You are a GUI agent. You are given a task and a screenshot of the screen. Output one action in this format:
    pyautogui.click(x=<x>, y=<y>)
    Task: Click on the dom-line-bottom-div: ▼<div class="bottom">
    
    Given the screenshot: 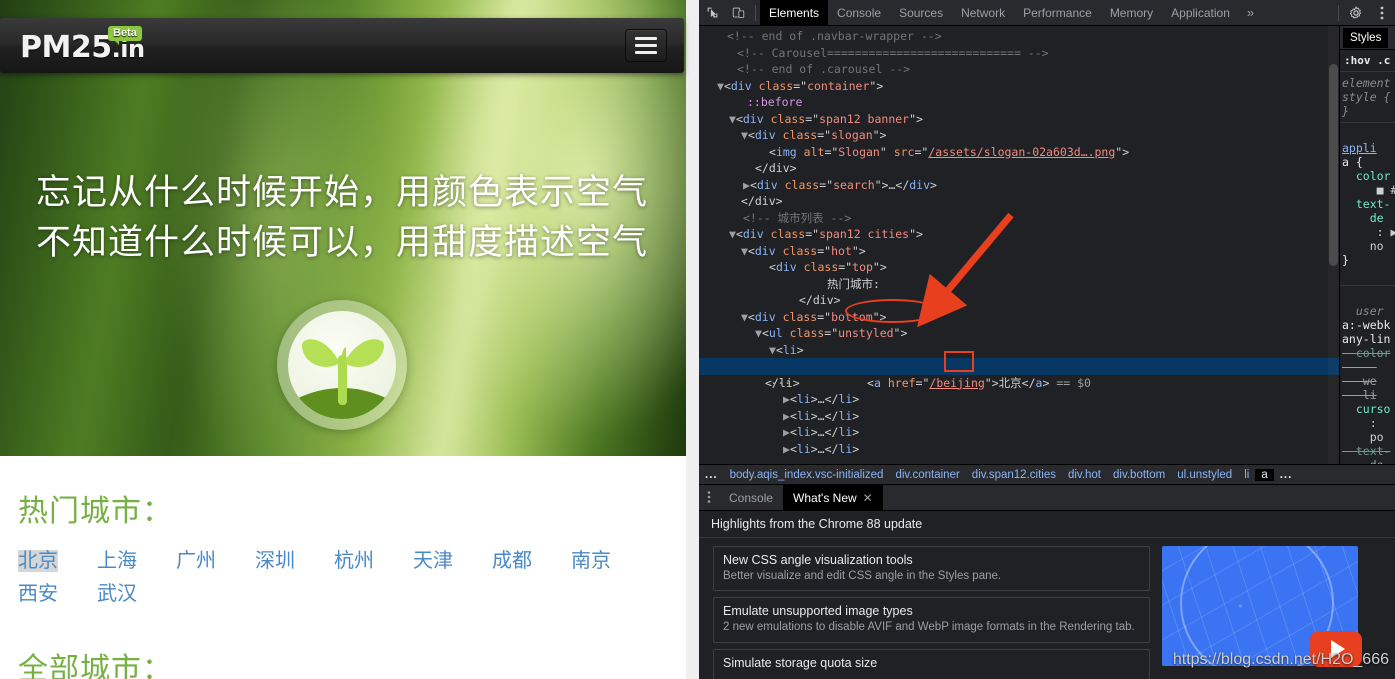 What is the action you would take?
    pyautogui.click(x=1019, y=317)
    